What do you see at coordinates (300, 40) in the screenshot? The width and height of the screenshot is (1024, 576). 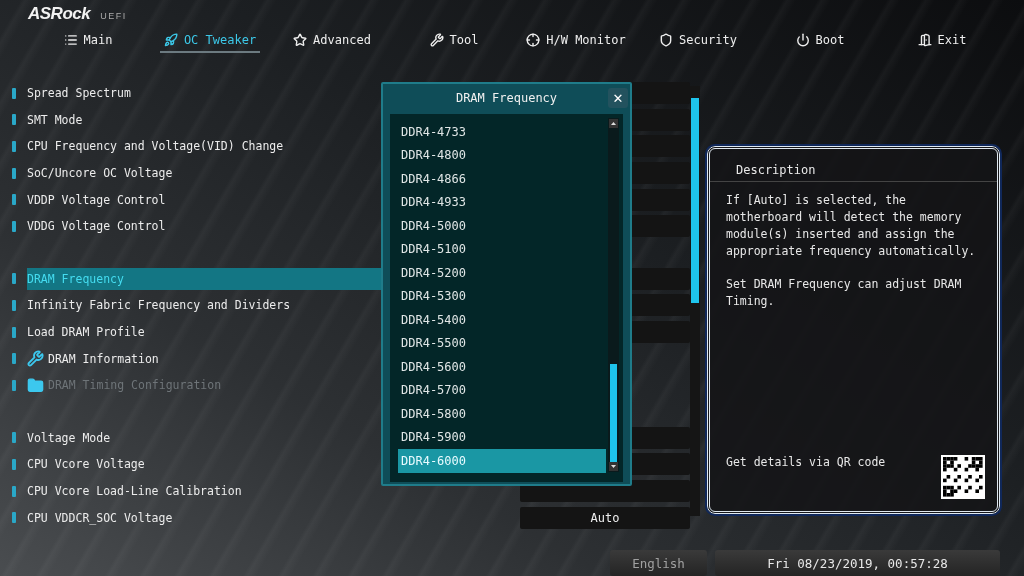 I see `star-icon` at bounding box center [300, 40].